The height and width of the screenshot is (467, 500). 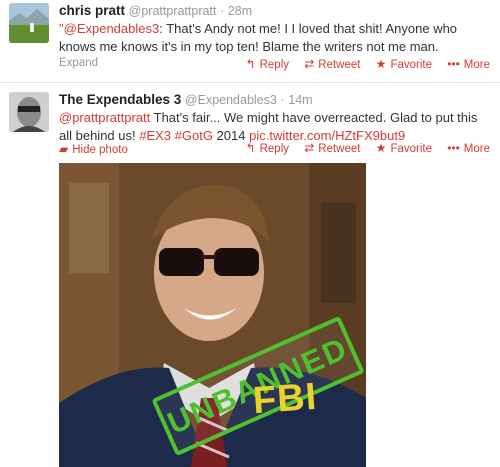 What do you see at coordinates (300, 100) in the screenshot?
I see `timestamp: 14m` at bounding box center [300, 100].